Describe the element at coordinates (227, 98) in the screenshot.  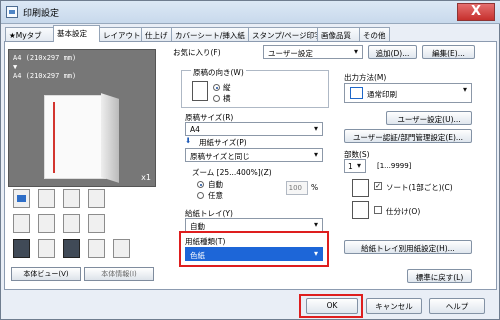
I see `landscape-label: 横` at that location.